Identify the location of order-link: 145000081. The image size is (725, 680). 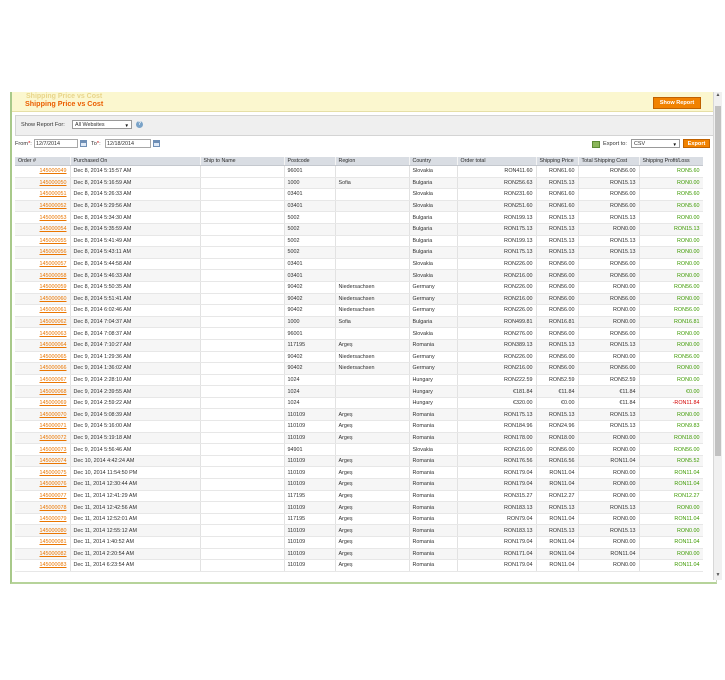
(53, 542).